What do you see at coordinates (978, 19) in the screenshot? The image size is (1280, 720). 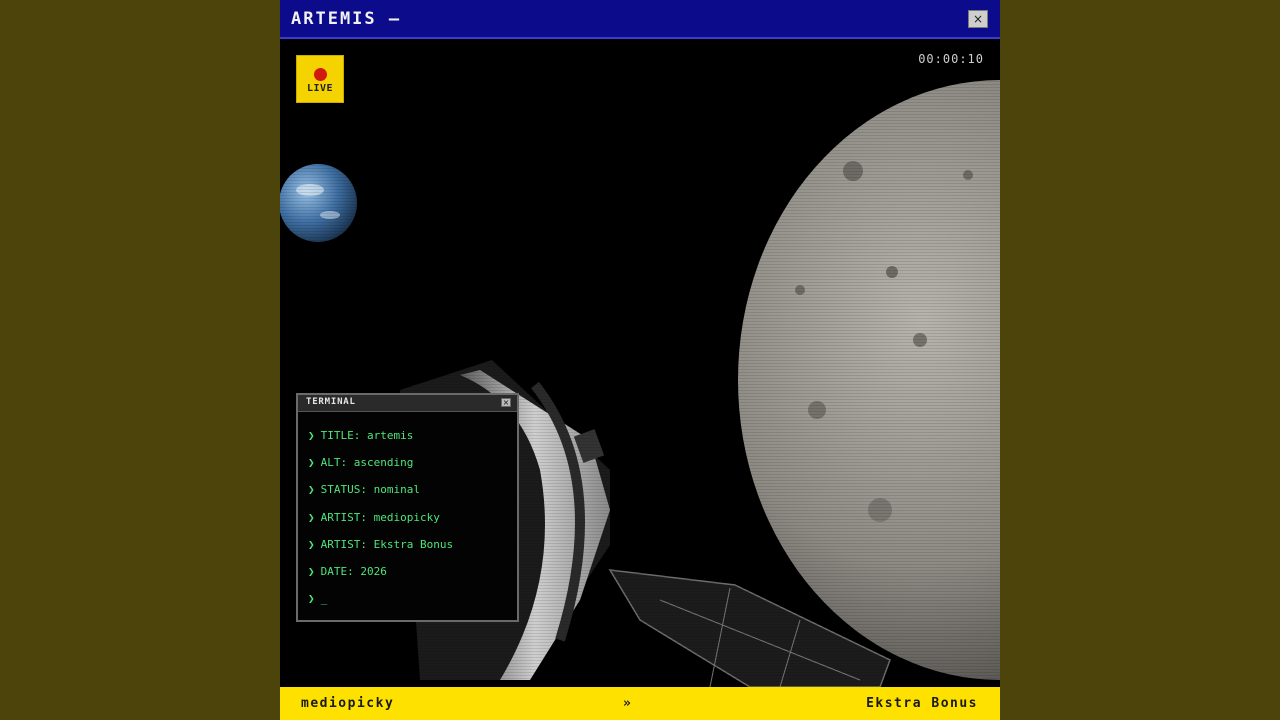 I see `window-close-button: ×` at bounding box center [978, 19].